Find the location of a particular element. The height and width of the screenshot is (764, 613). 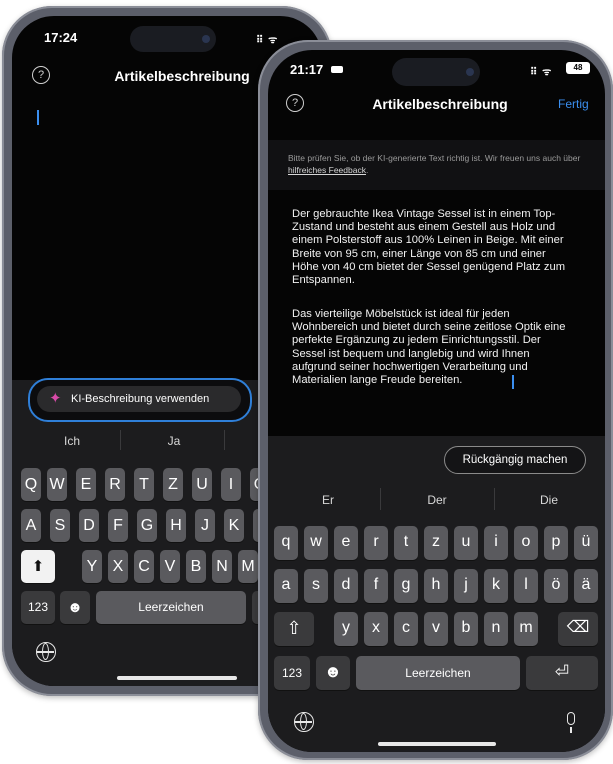

microphone-icon is located at coordinates (571, 723).